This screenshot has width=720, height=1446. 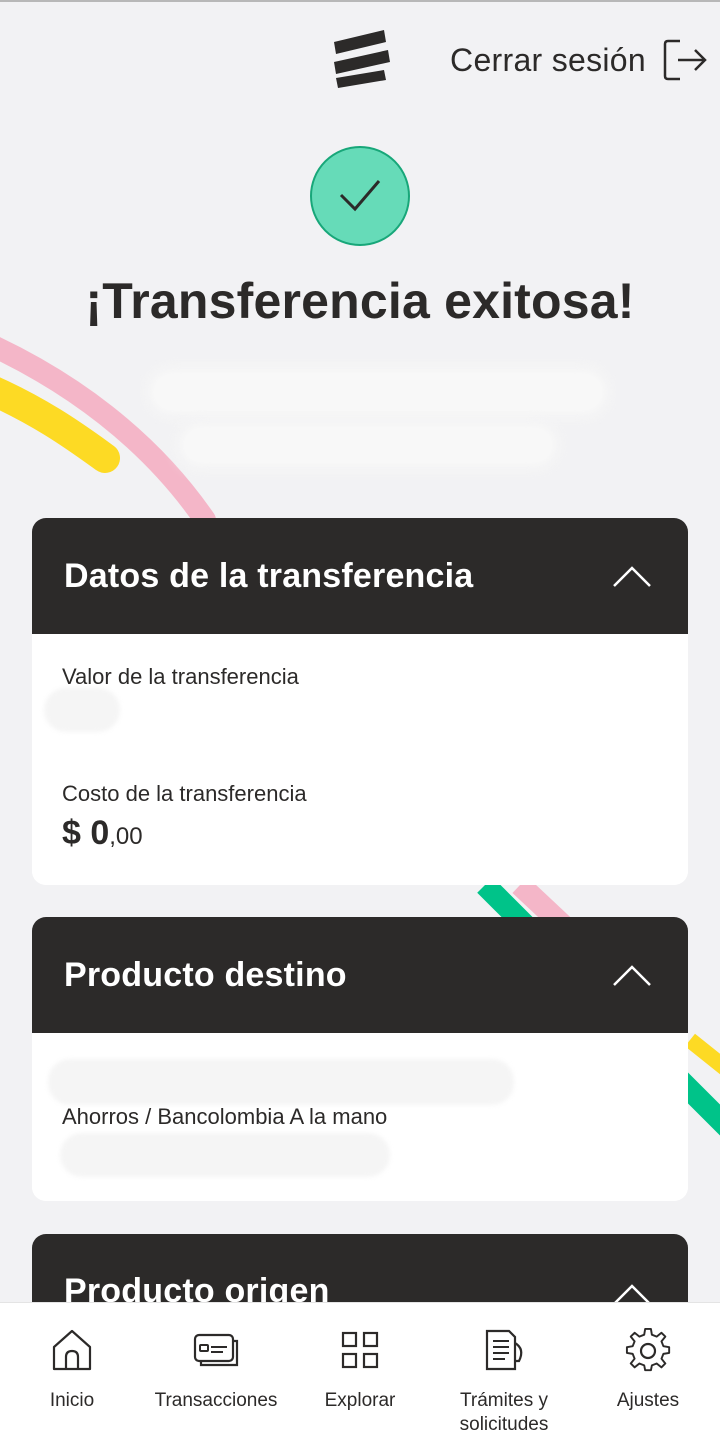 What do you see at coordinates (86, 833) in the screenshot?
I see `cost-amount-main: $ 0` at bounding box center [86, 833].